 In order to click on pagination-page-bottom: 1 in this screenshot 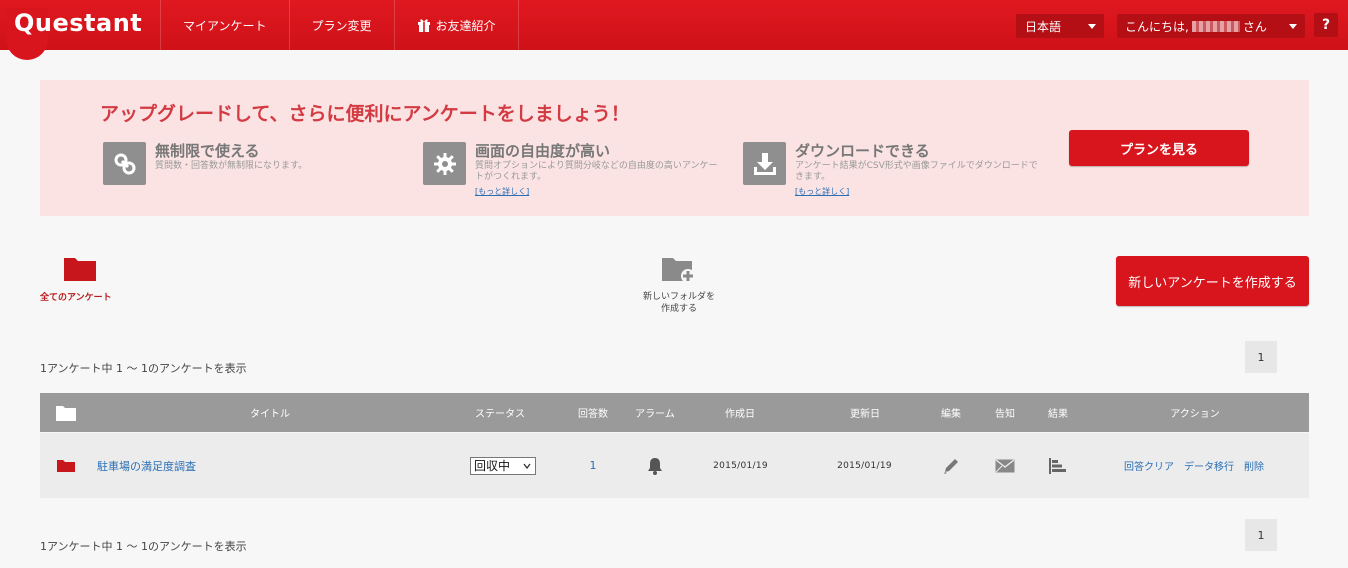, I will do `click(1261, 535)`.